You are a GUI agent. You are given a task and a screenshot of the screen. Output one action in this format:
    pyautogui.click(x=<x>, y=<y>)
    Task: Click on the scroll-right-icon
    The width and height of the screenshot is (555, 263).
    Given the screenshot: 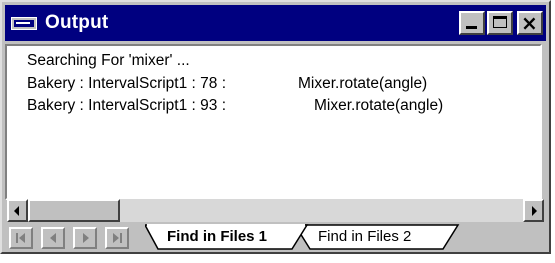 What is the action you would take?
    pyautogui.click(x=534, y=211)
    